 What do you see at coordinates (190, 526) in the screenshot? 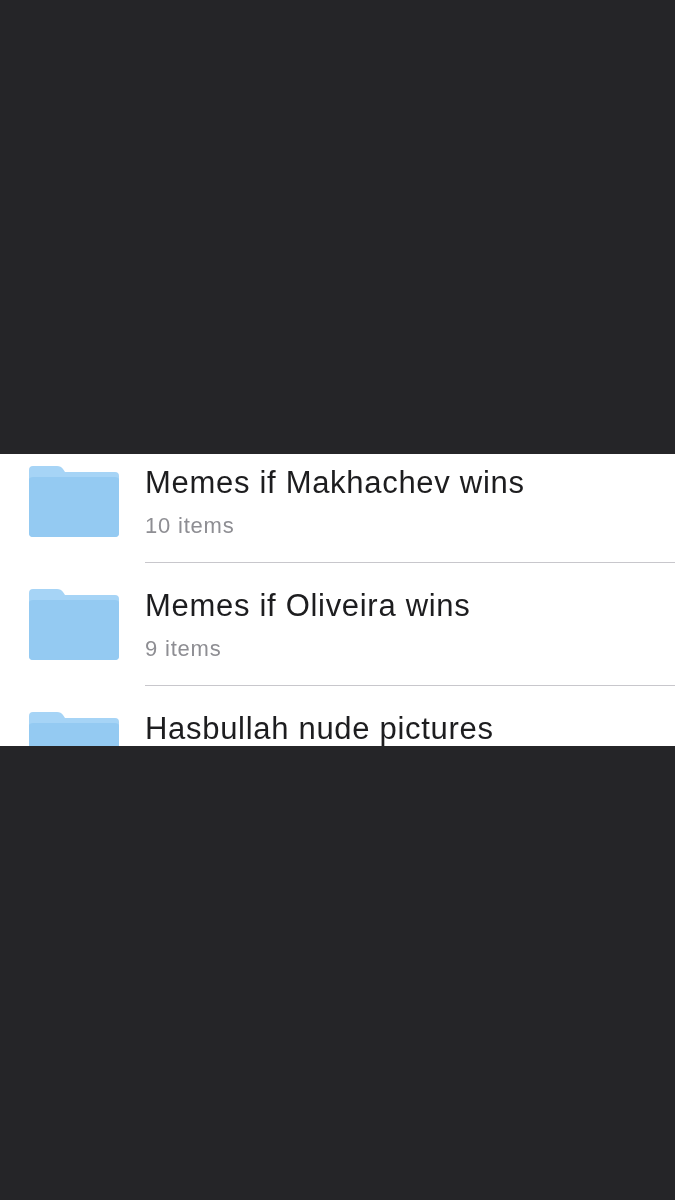
I see `item-count: 10 items` at bounding box center [190, 526].